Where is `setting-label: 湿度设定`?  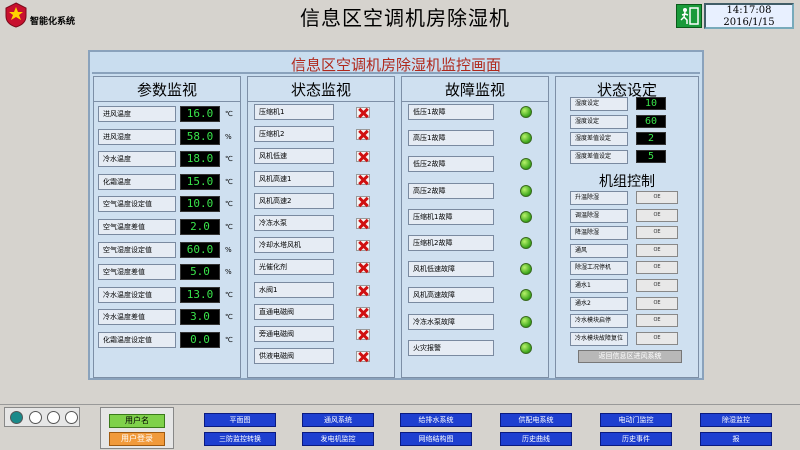 setting-label: 湿度设定 is located at coordinates (599, 104).